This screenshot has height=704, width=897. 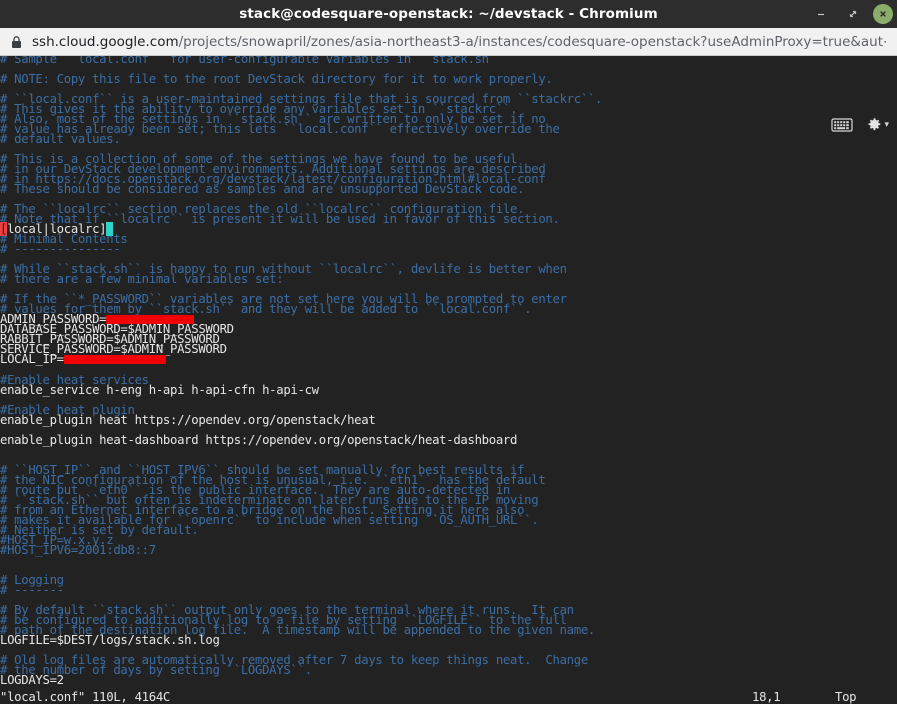 I want to click on code-text: LOGFILE=$DEST/logs/stack.sh.log, so click(x=110, y=639).